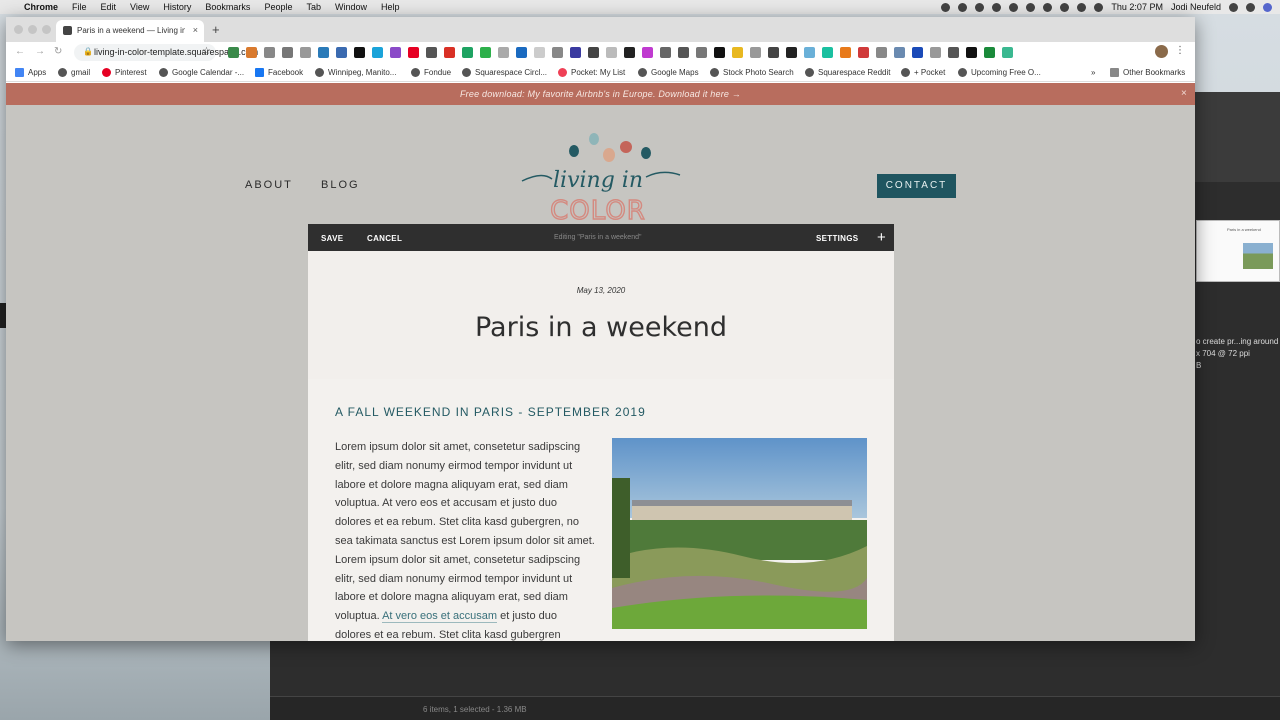 This screenshot has height=720, width=1280. I want to click on menu-bookmarks: Bookmarks, so click(227, 7).